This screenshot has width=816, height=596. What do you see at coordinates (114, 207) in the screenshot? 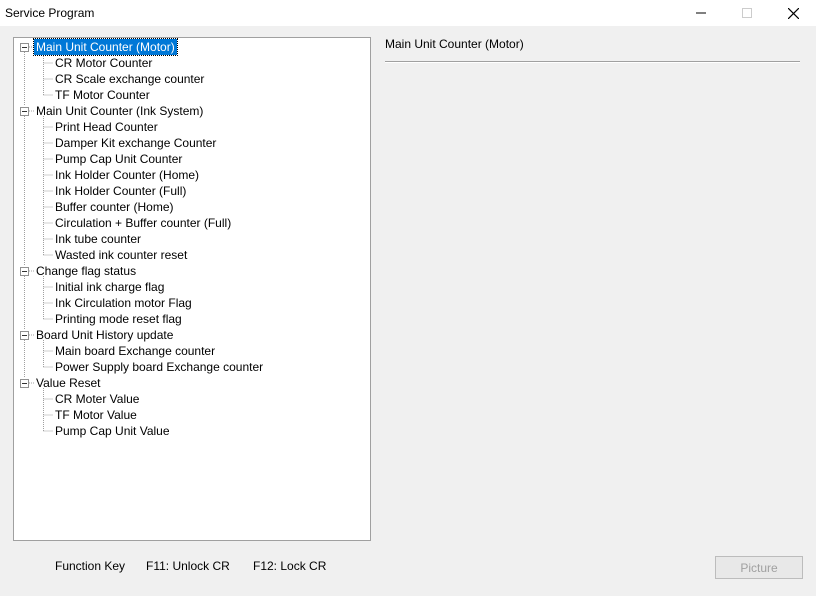
I see `tree-child-item: Buffer counter (Home)` at bounding box center [114, 207].